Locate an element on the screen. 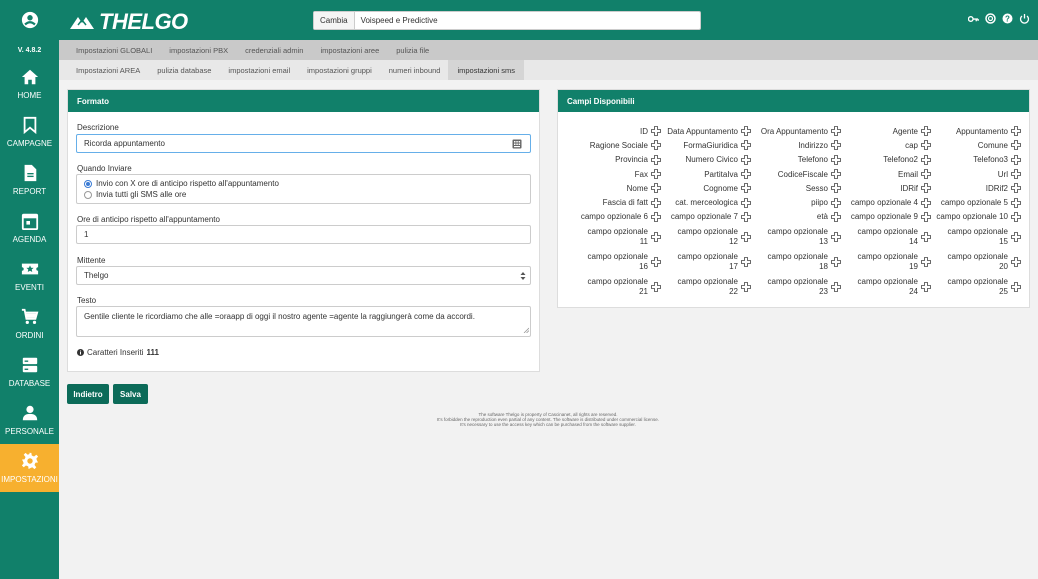 The width and height of the screenshot is (1038, 579). tab-impostazioni-globali: Impostazioni GLOBALI is located at coordinates (114, 50).